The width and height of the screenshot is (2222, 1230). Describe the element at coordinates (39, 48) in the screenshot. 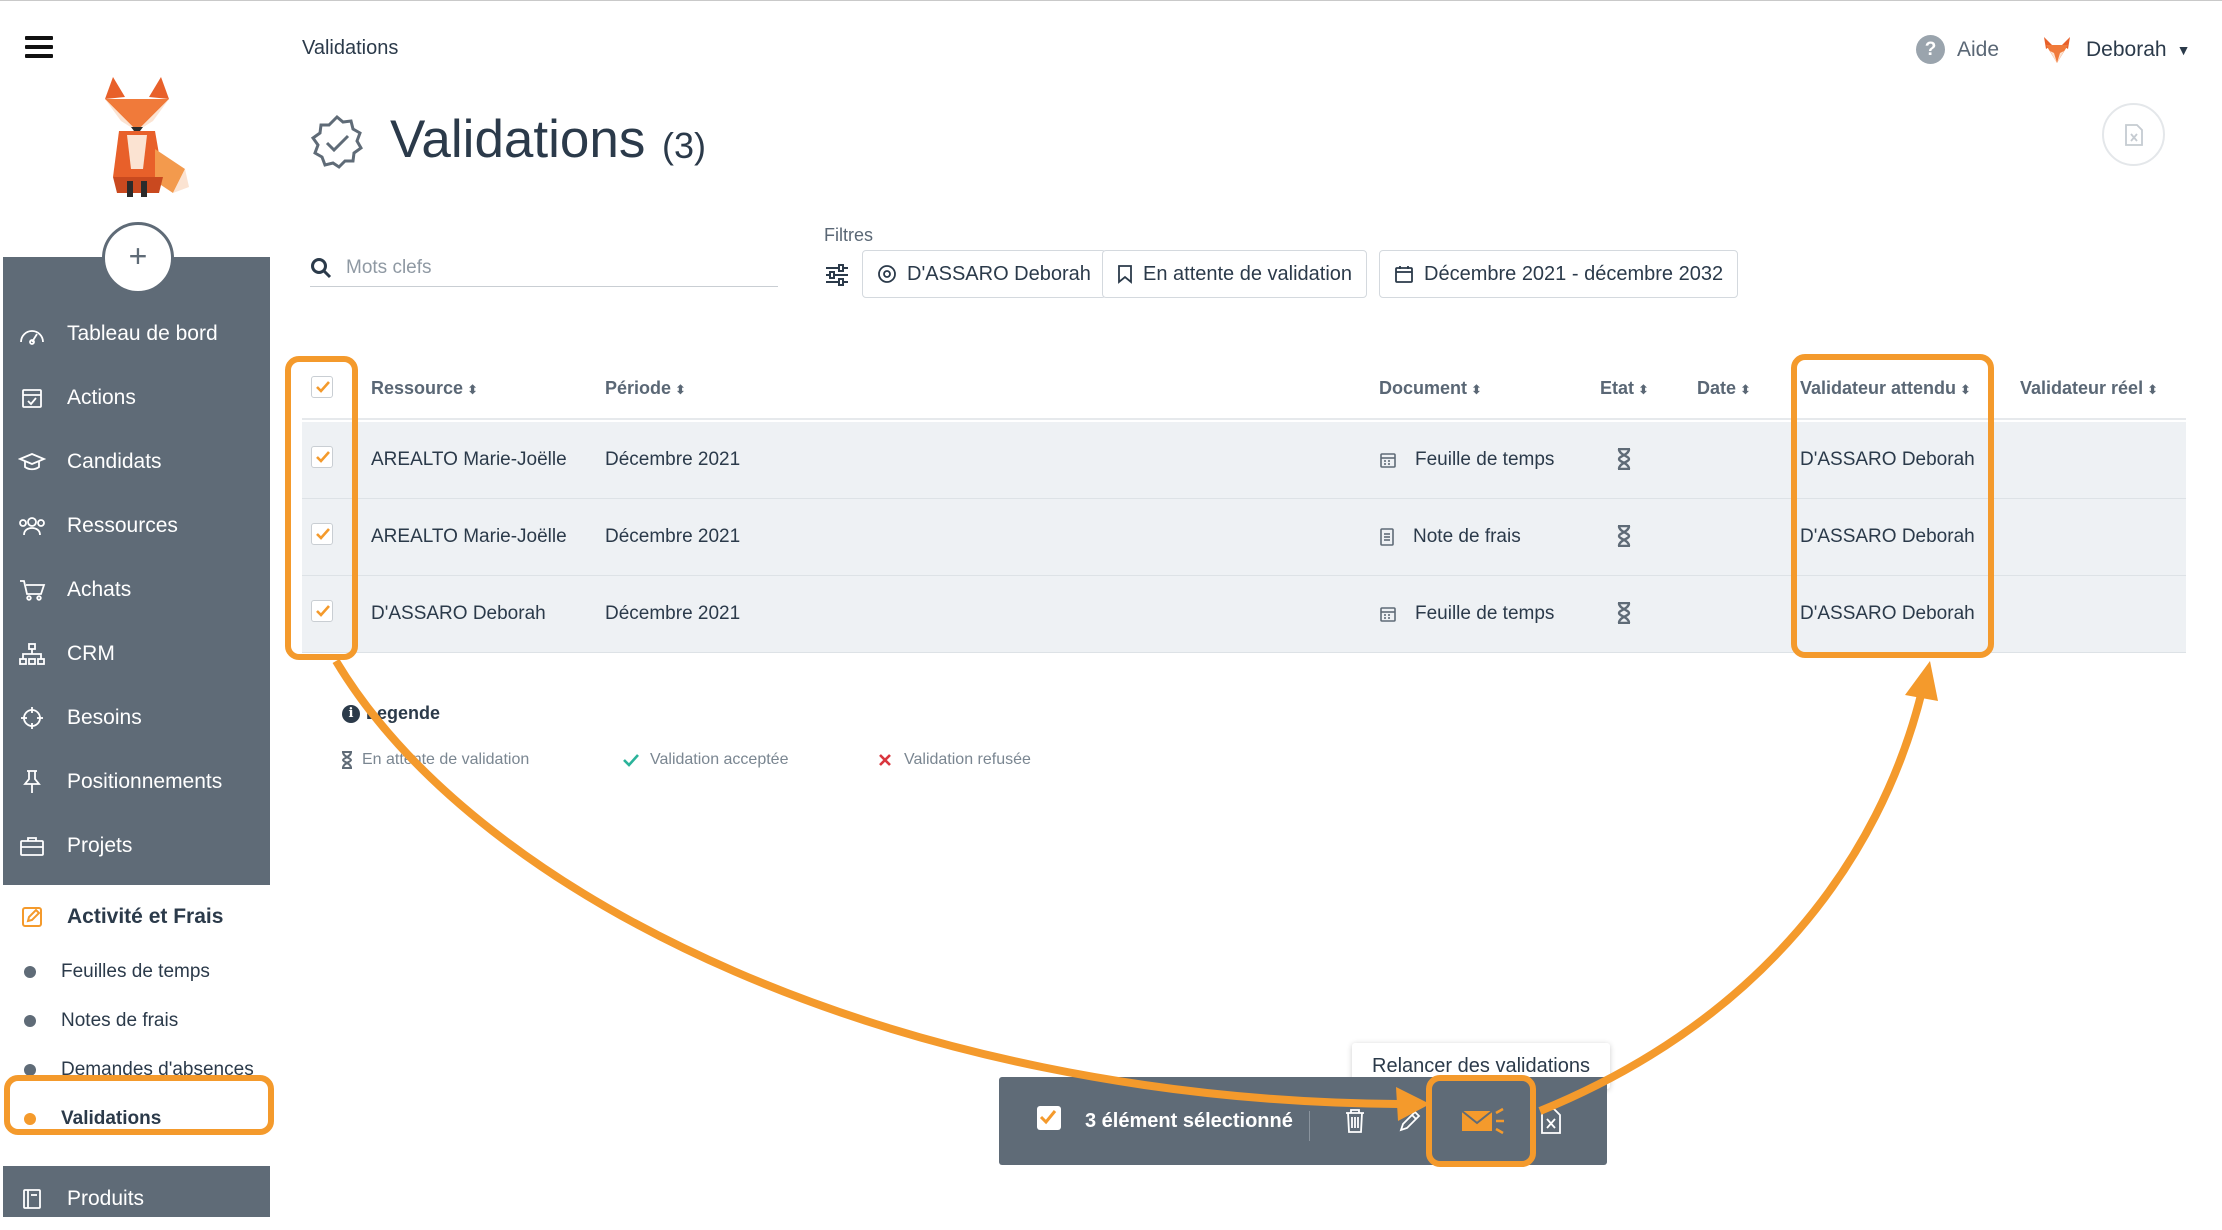

I see `hamburger-menu-icon` at that location.